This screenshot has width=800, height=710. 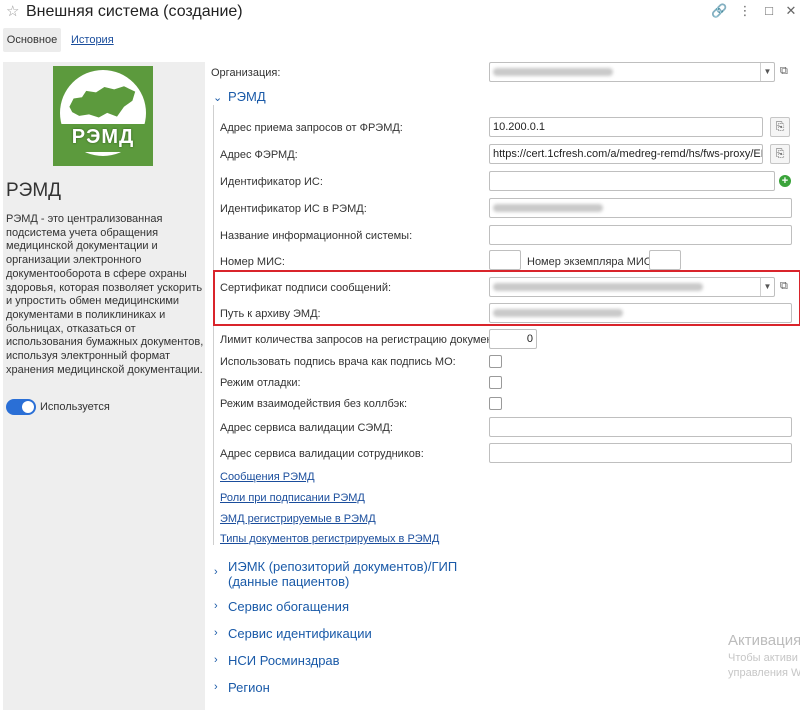 I want to click on addr-requests-input: 10.200.0.1, so click(x=626, y=127).